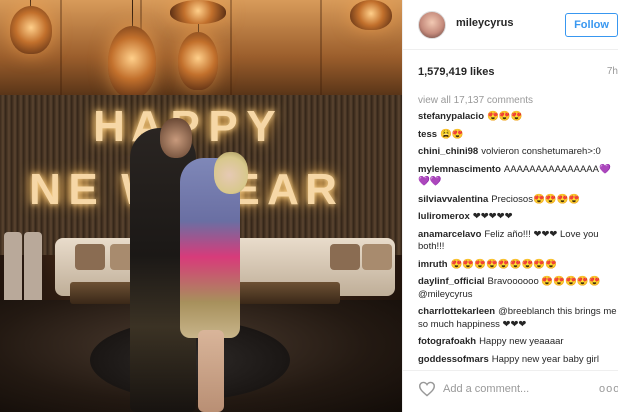 The image size is (618, 412). I want to click on comment: luliromerox ❤❤❤❤❤, so click(518, 217).